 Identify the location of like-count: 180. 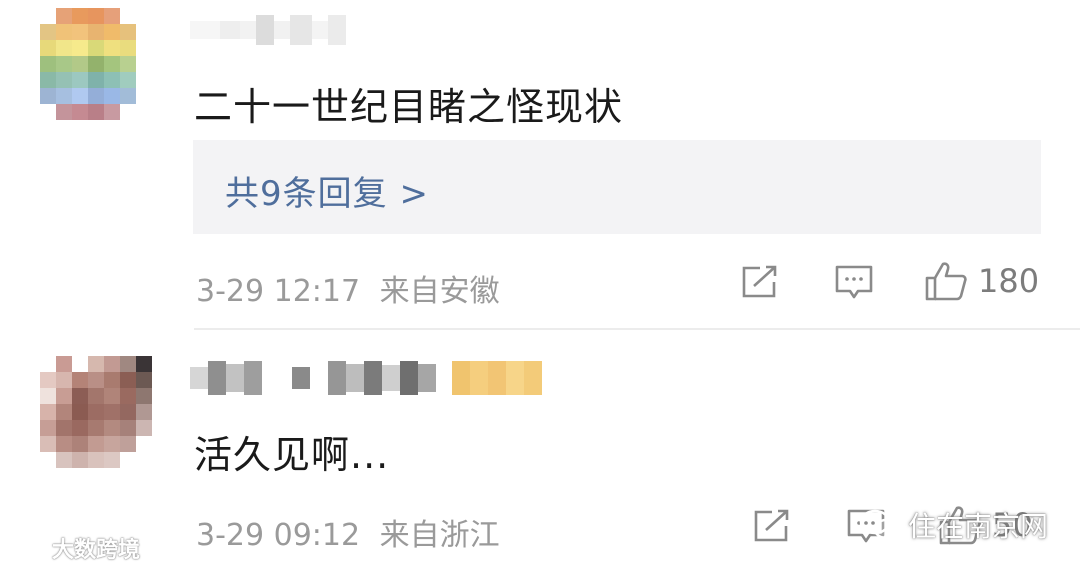
(1009, 281).